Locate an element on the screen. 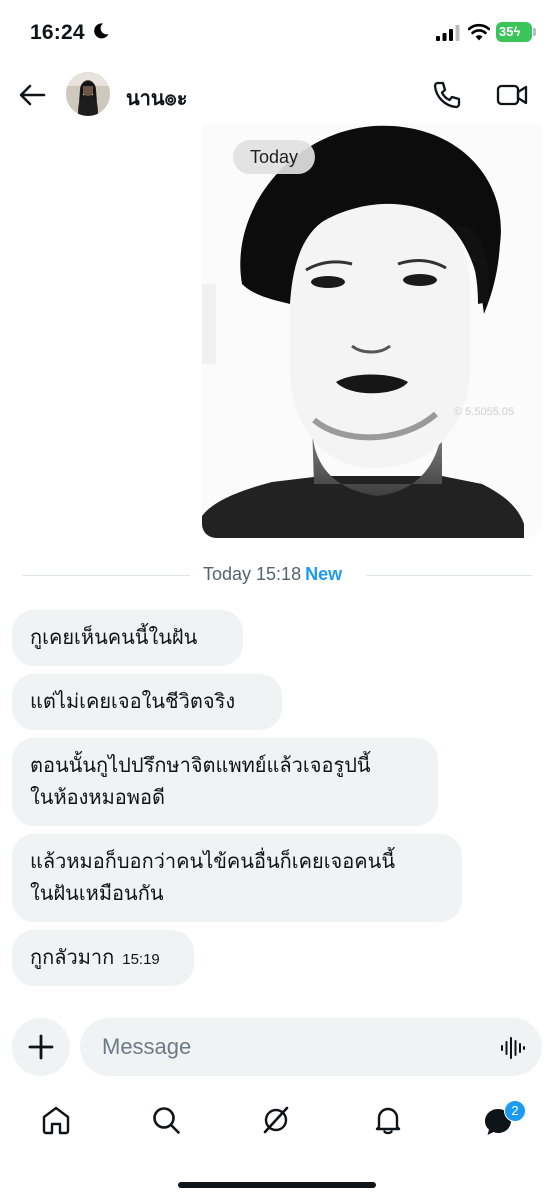 Image resolution: width=554 pixels, height=1200 pixels. message-text-line: ตอนนั้นกูไปปรึกษาจิตแพทย์แล้วเจอรูปนี้ is located at coordinates (200, 766).